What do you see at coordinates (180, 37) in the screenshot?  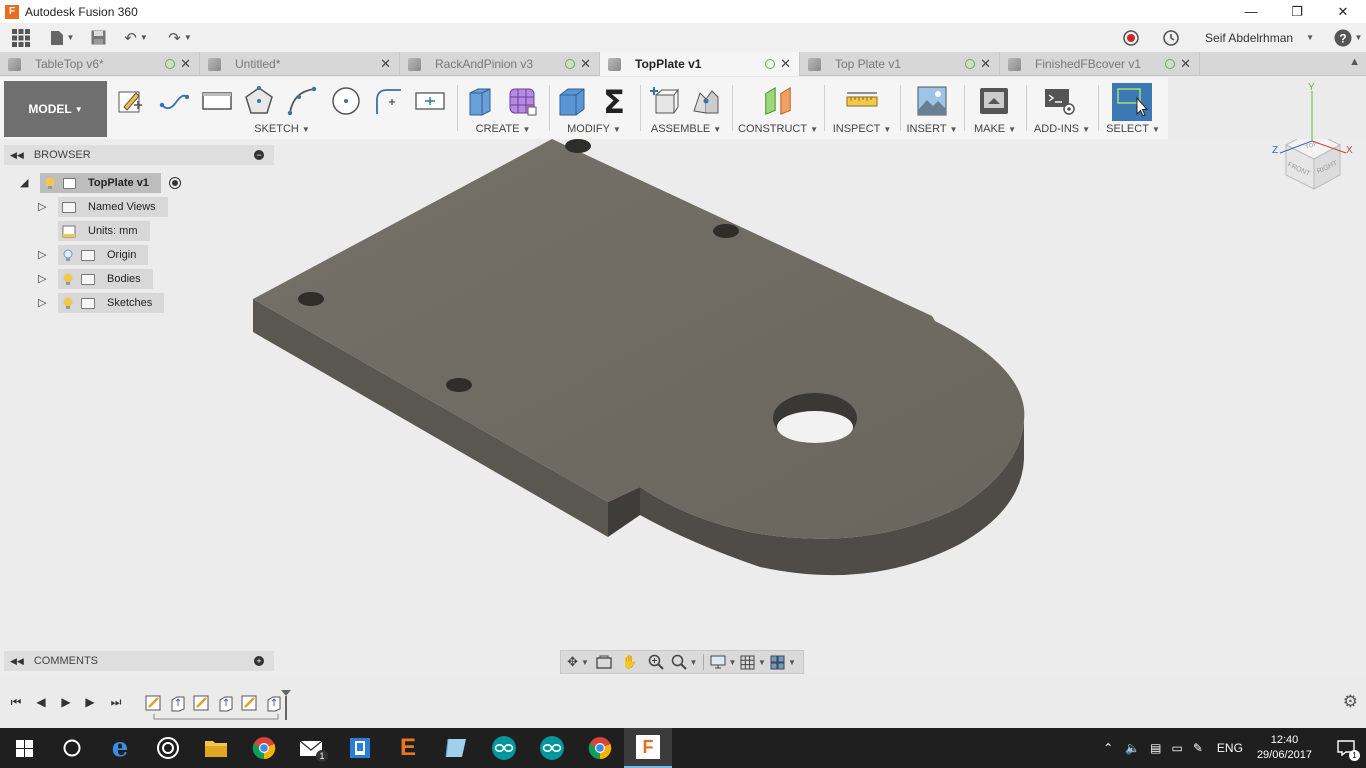 I see `redo-button: ↷ ▼` at bounding box center [180, 37].